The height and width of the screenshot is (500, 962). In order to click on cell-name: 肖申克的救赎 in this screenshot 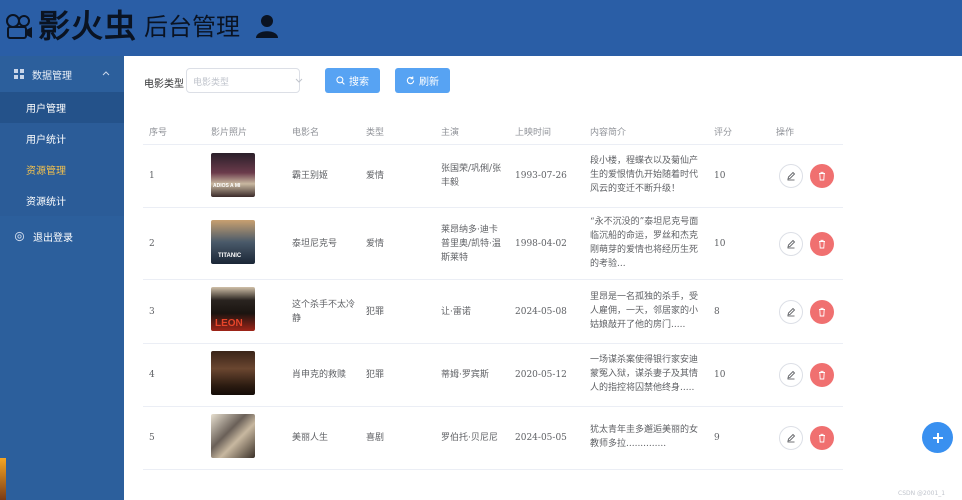, I will do `click(319, 375)`.